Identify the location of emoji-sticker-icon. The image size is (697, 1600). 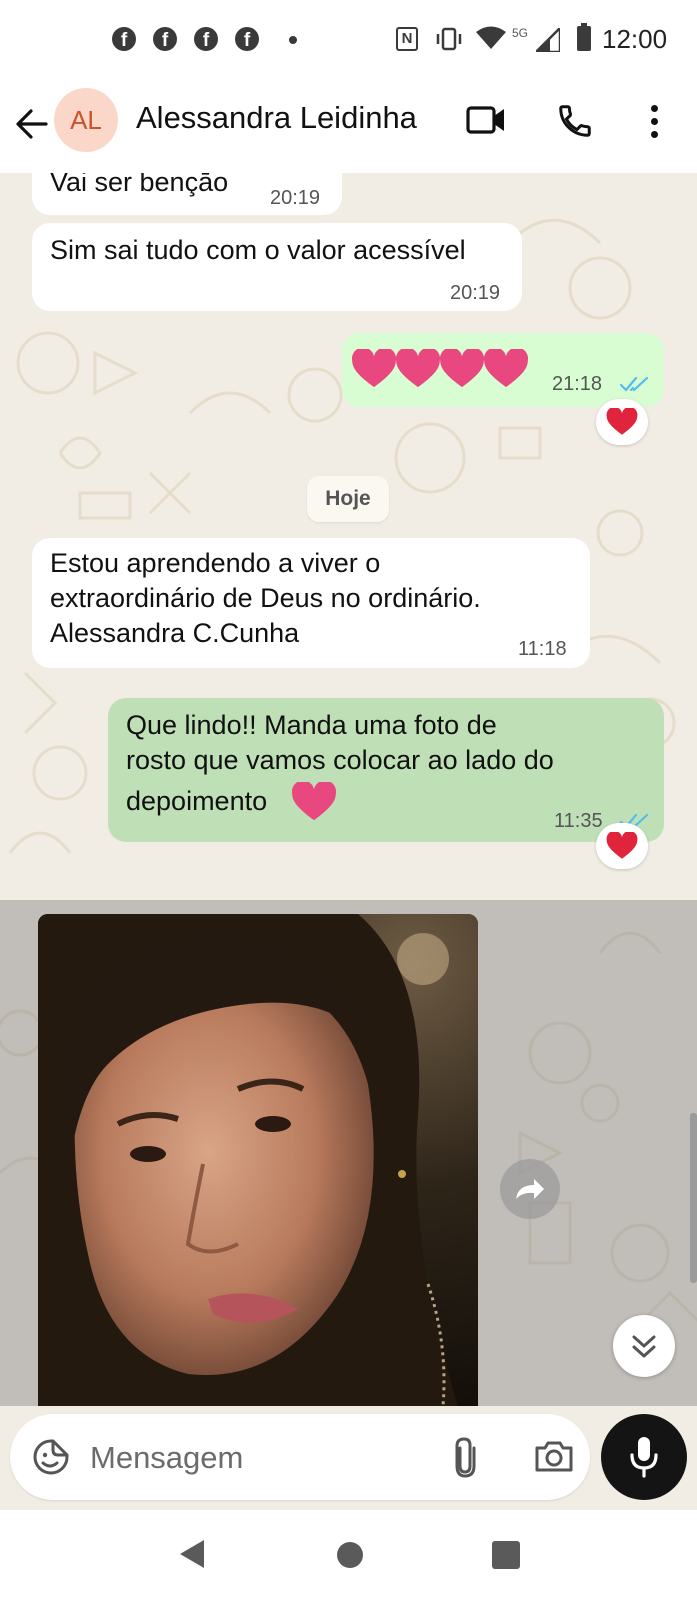
(51, 1457).